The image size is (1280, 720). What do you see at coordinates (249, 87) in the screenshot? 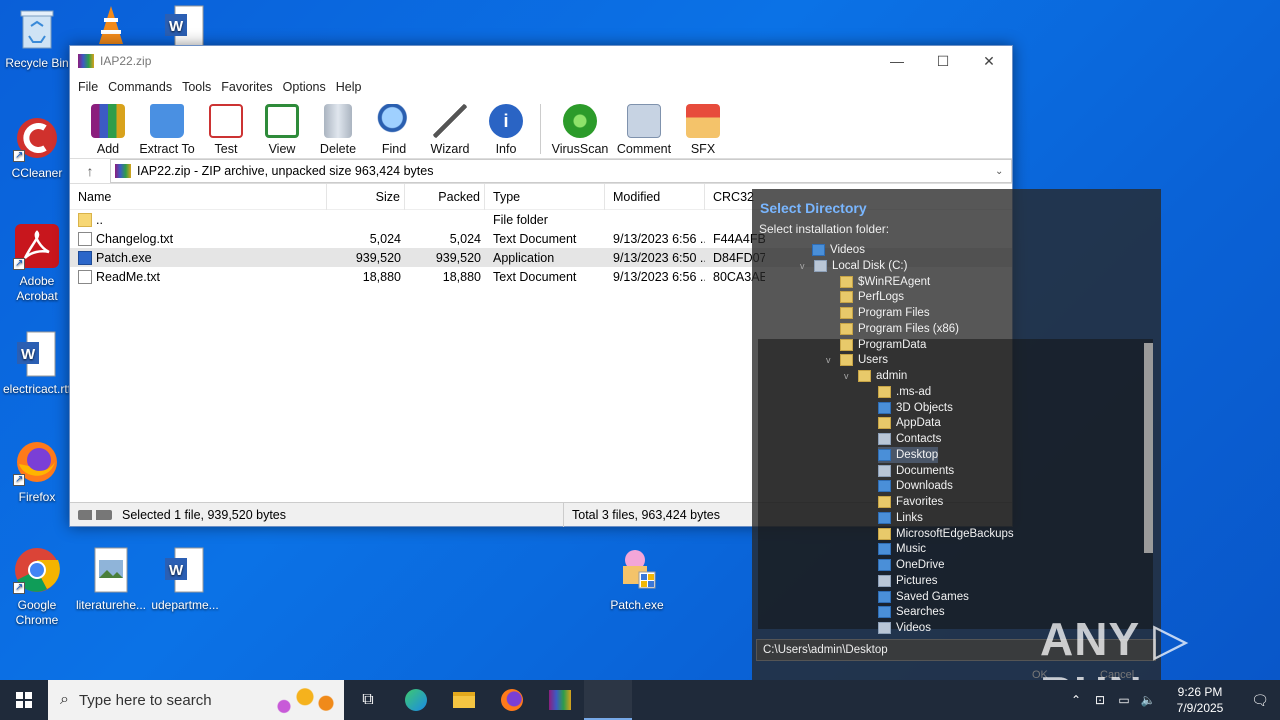
I see `menu-favorites: Favorites` at bounding box center [249, 87].